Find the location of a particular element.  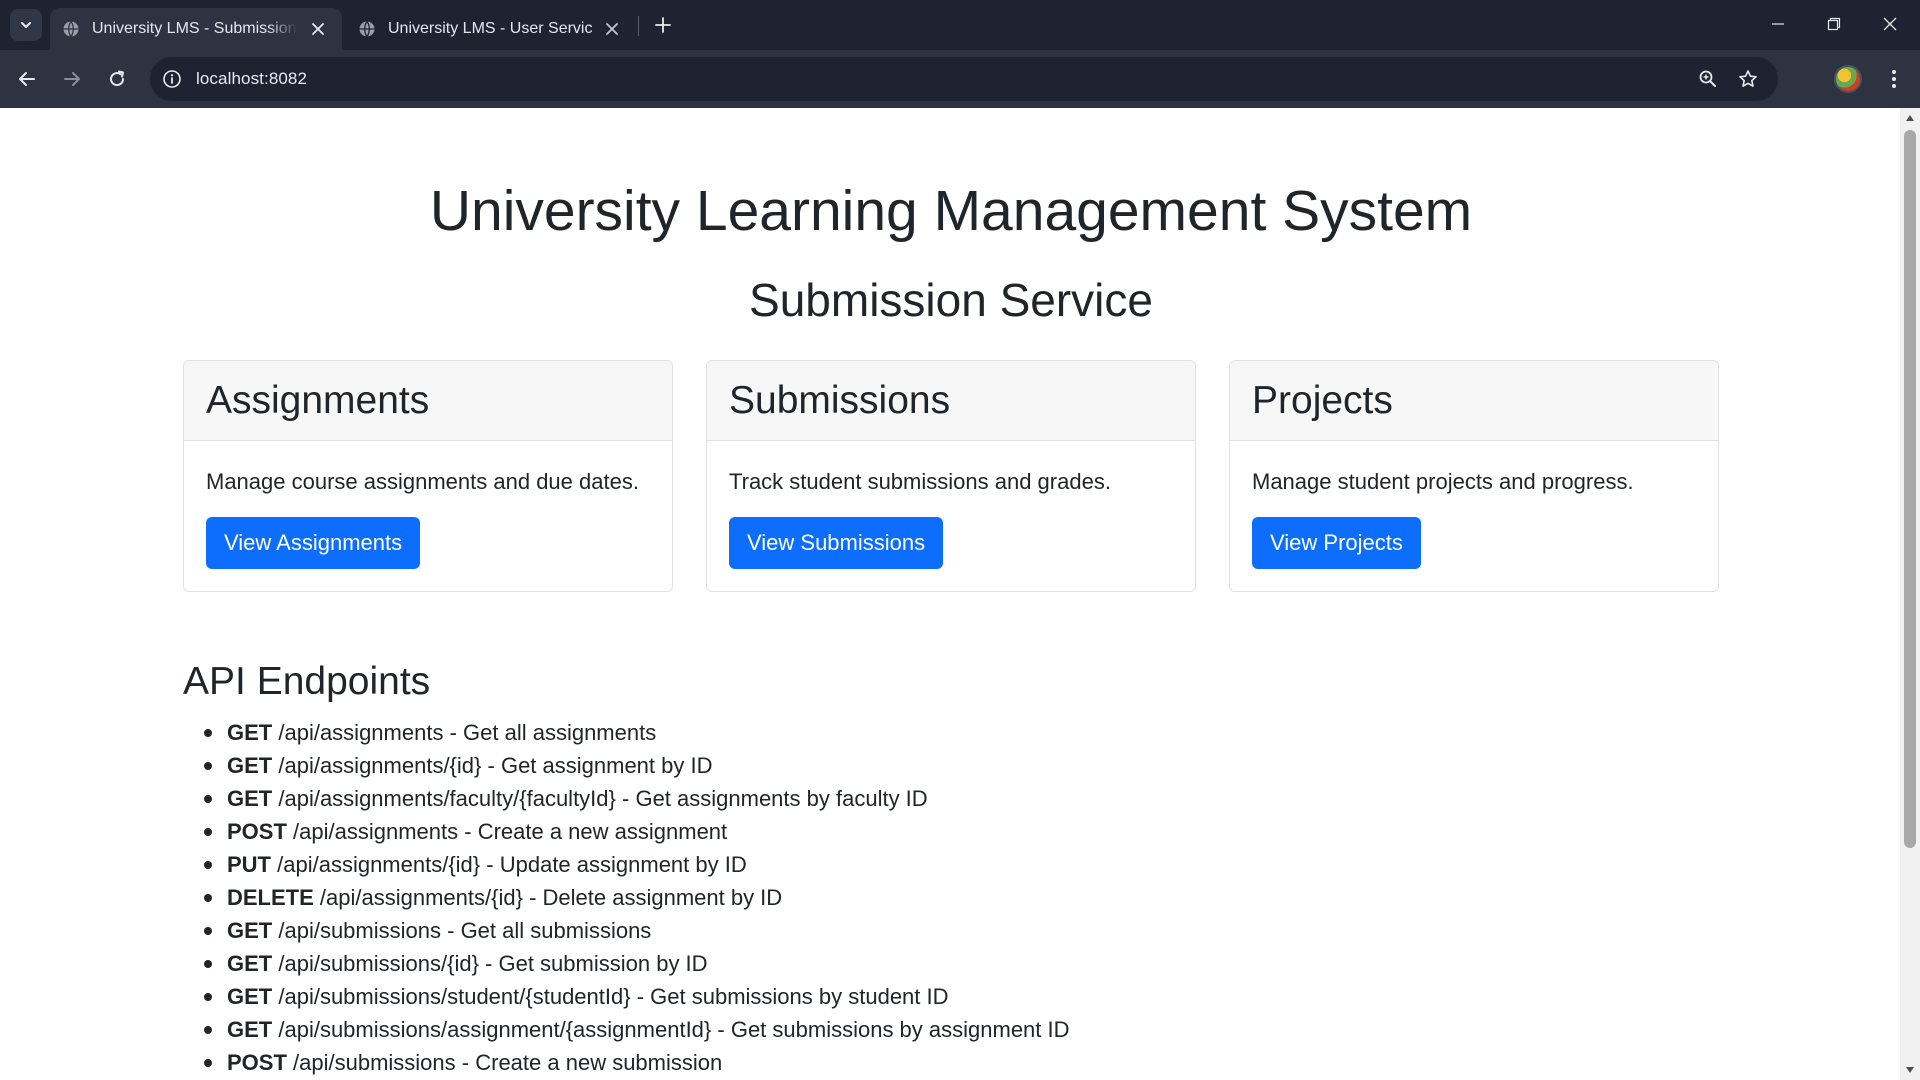

scroll-up-arrow is located at coordinates (1910, 118).